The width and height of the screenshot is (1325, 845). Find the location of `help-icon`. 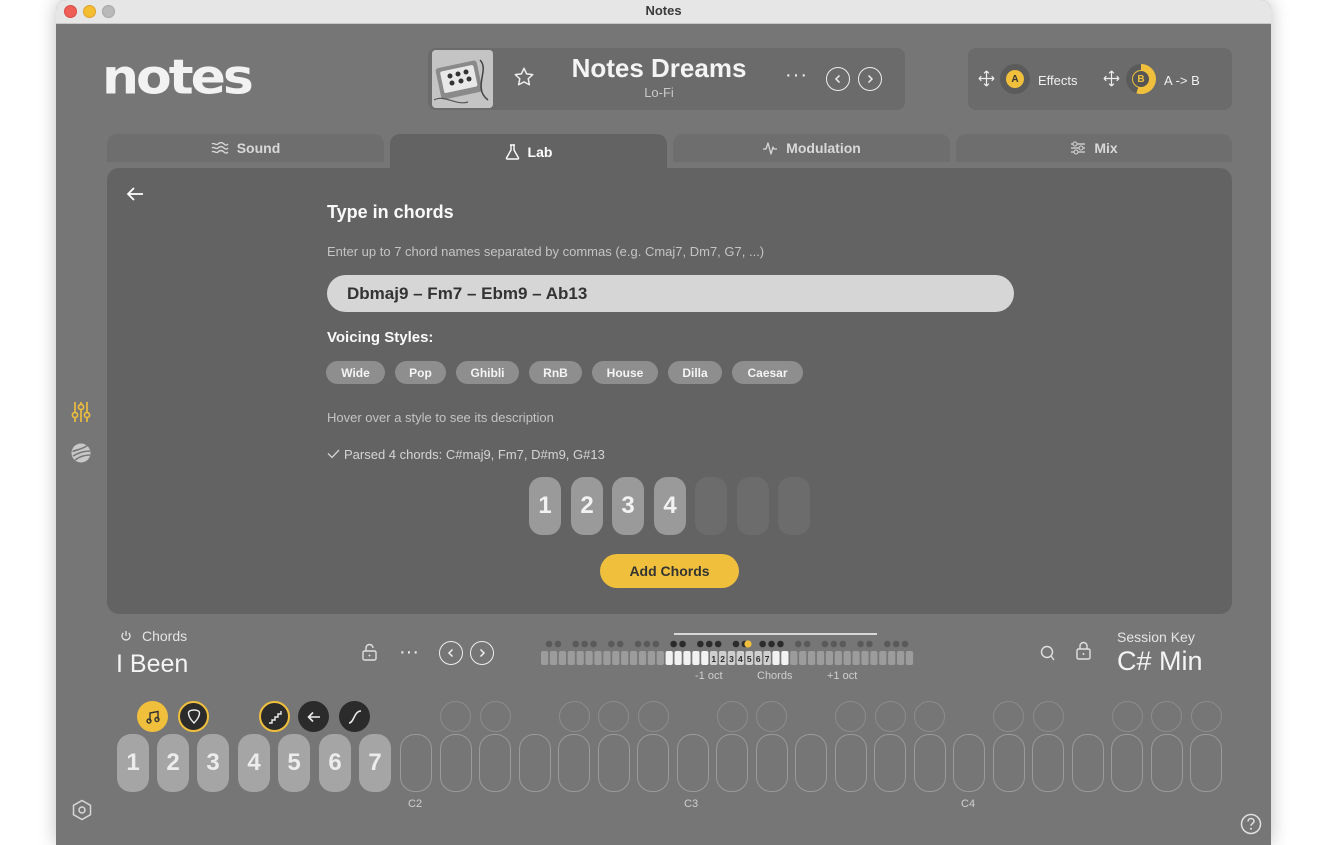

help-icon is located at coordinates (1251, 824).